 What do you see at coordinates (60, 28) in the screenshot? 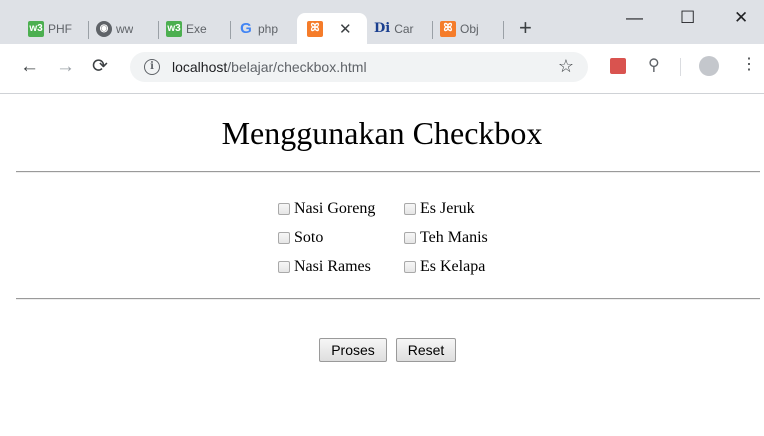
I see `tab-title: PHF` at bounding box center [60, 28].